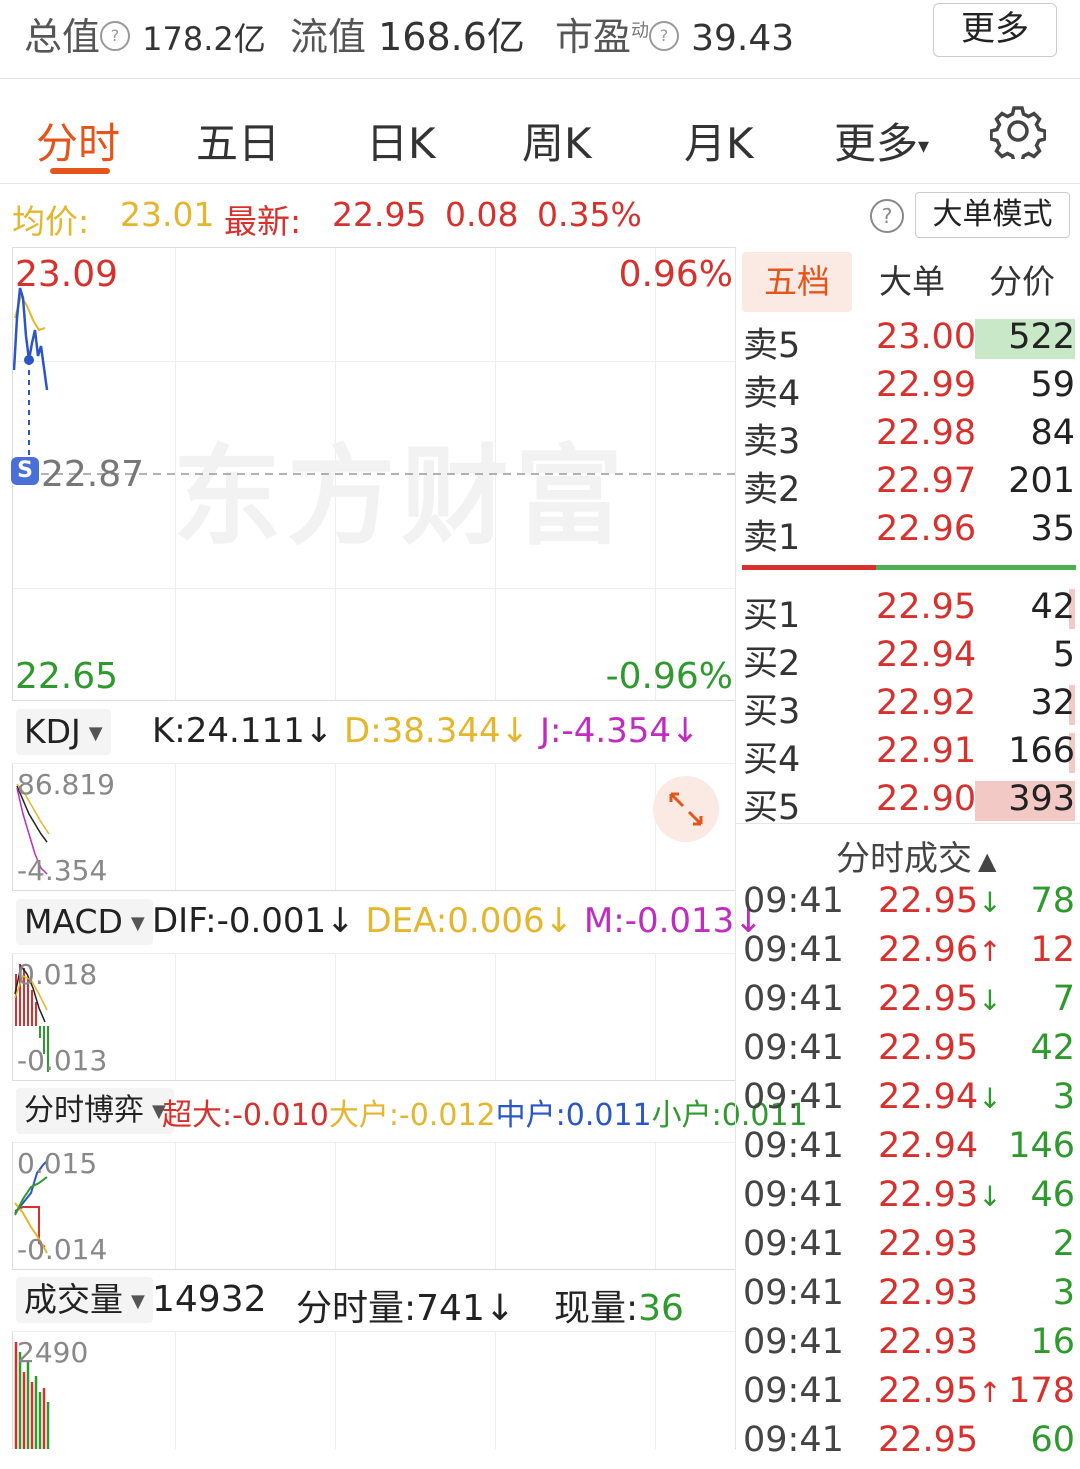 The height and width of the screenshot is (1469, 1080). Describe the element at coordinates (772, 616) in the screenshot. I see `bid-label: 买1` at that location.